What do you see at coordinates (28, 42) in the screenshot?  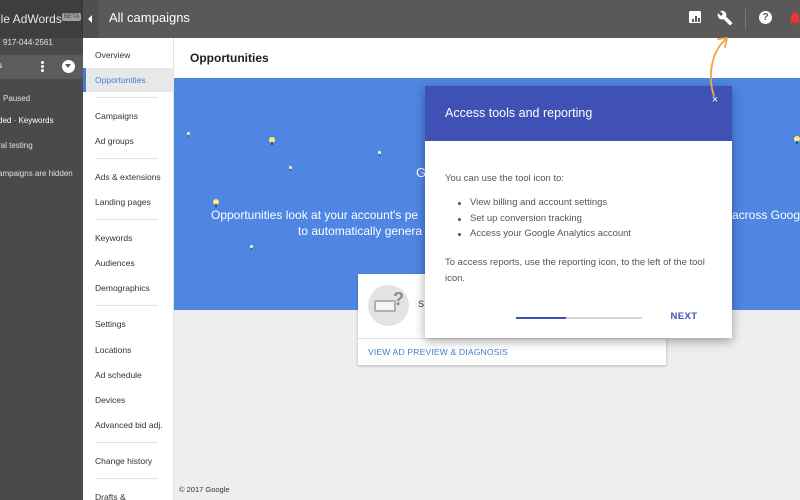 I see `account-phone: 917-044-2561` at bounding box center [28, 42].